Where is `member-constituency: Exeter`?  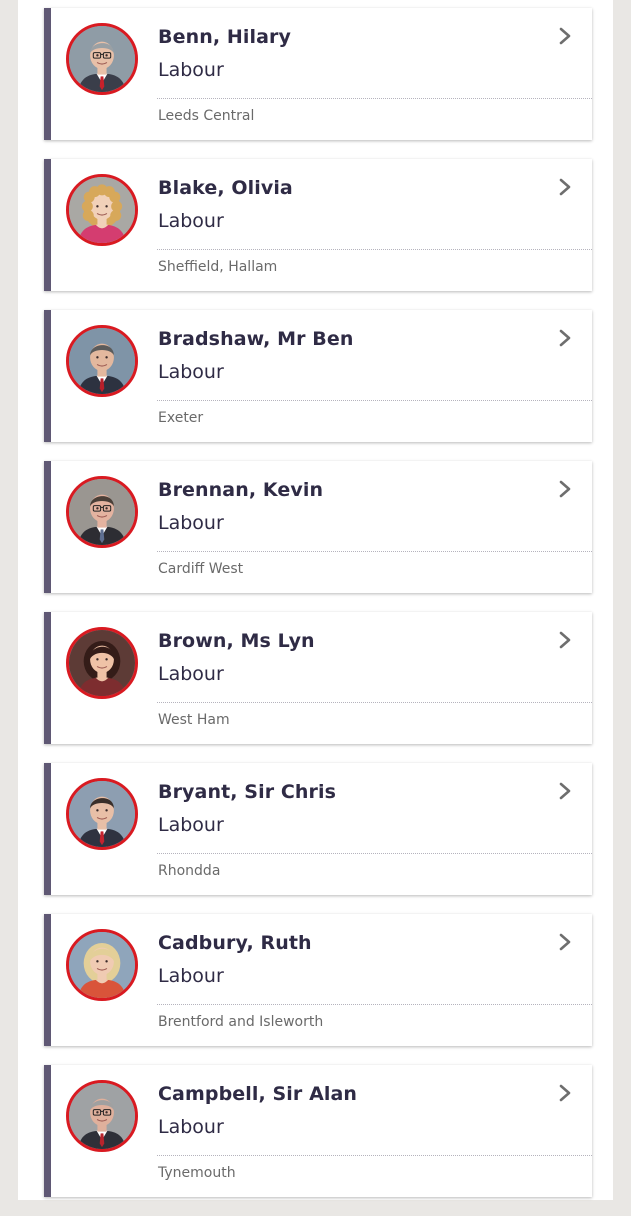 member-constituency: Exeter is located at coordinates (181, 418).